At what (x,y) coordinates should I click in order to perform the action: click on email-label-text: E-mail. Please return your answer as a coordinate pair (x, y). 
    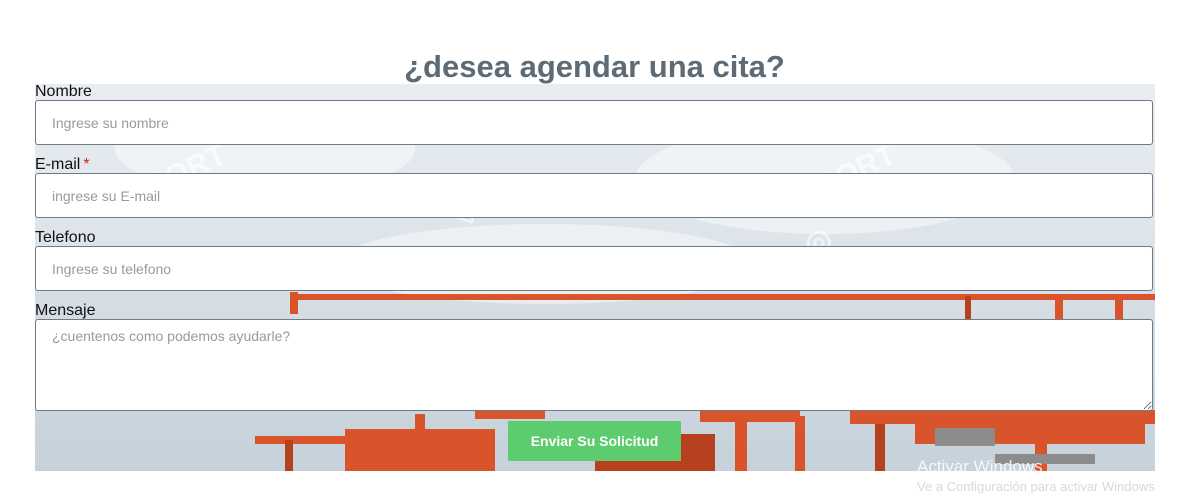
    Looking at the image, I should click on (58, 164).